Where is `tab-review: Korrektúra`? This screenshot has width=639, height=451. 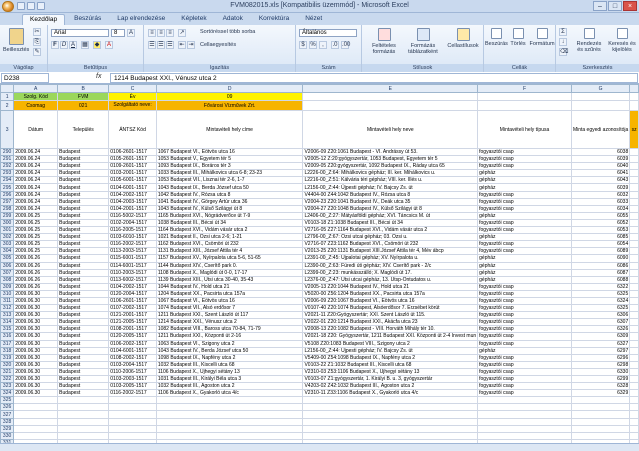 tab-review: Korrektúra is located at coordinates (274, 19).